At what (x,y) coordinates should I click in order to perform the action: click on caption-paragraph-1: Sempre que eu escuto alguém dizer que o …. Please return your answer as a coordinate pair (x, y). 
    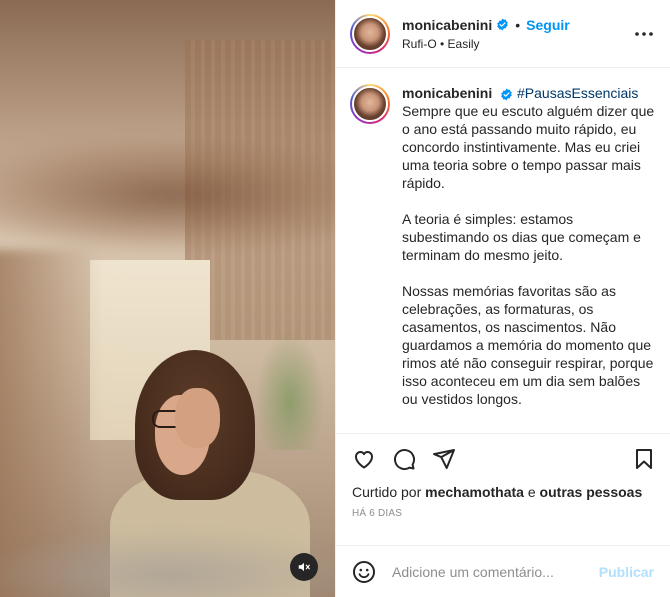
    Looking at the image, I should click on (528, 147).